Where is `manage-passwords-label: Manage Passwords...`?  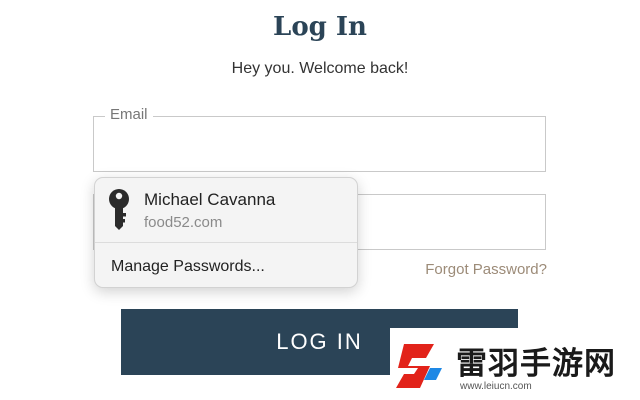
manage-passwords-label: Manage Passwords... is located at coordinates (188, 266).